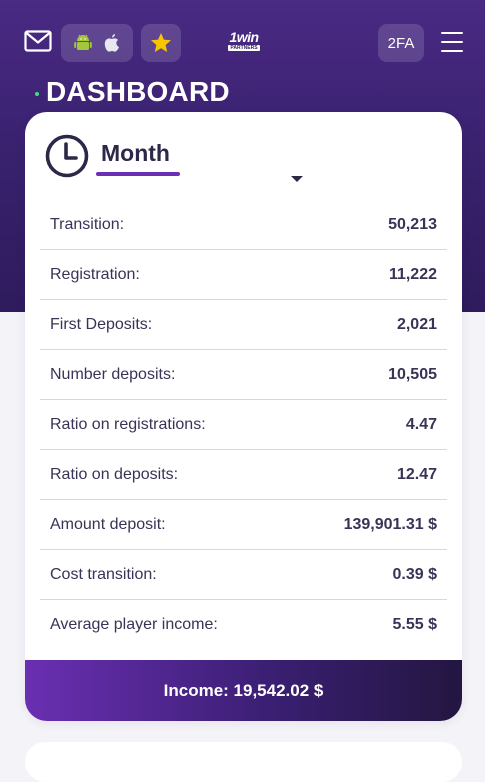  Describe the element at coordinates (243, 325) in the screenshot. I see `stat-row-first-deposits: First Deposits: 2,021` at that location.